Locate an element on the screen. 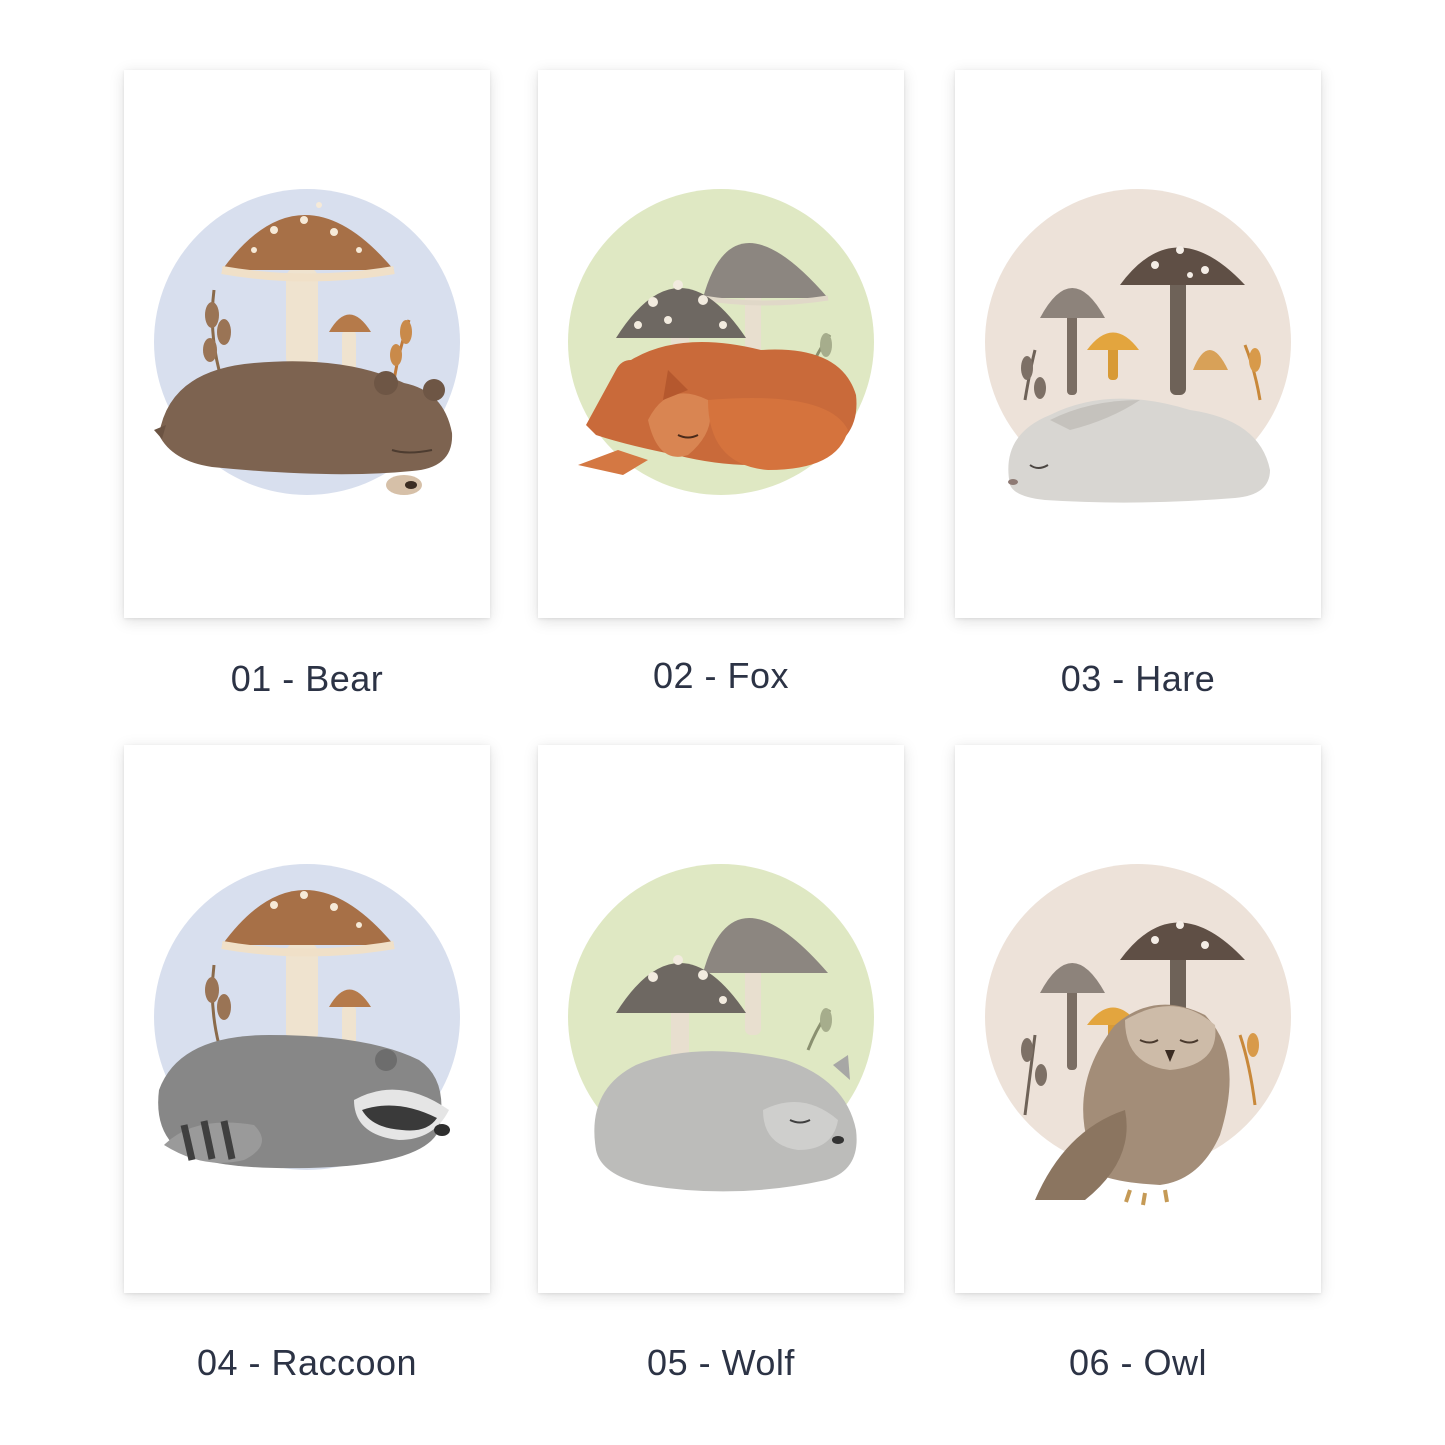 The height and width of the screenshot is (1445, 1445). print-card-fox is located at coordinates (721, 344).